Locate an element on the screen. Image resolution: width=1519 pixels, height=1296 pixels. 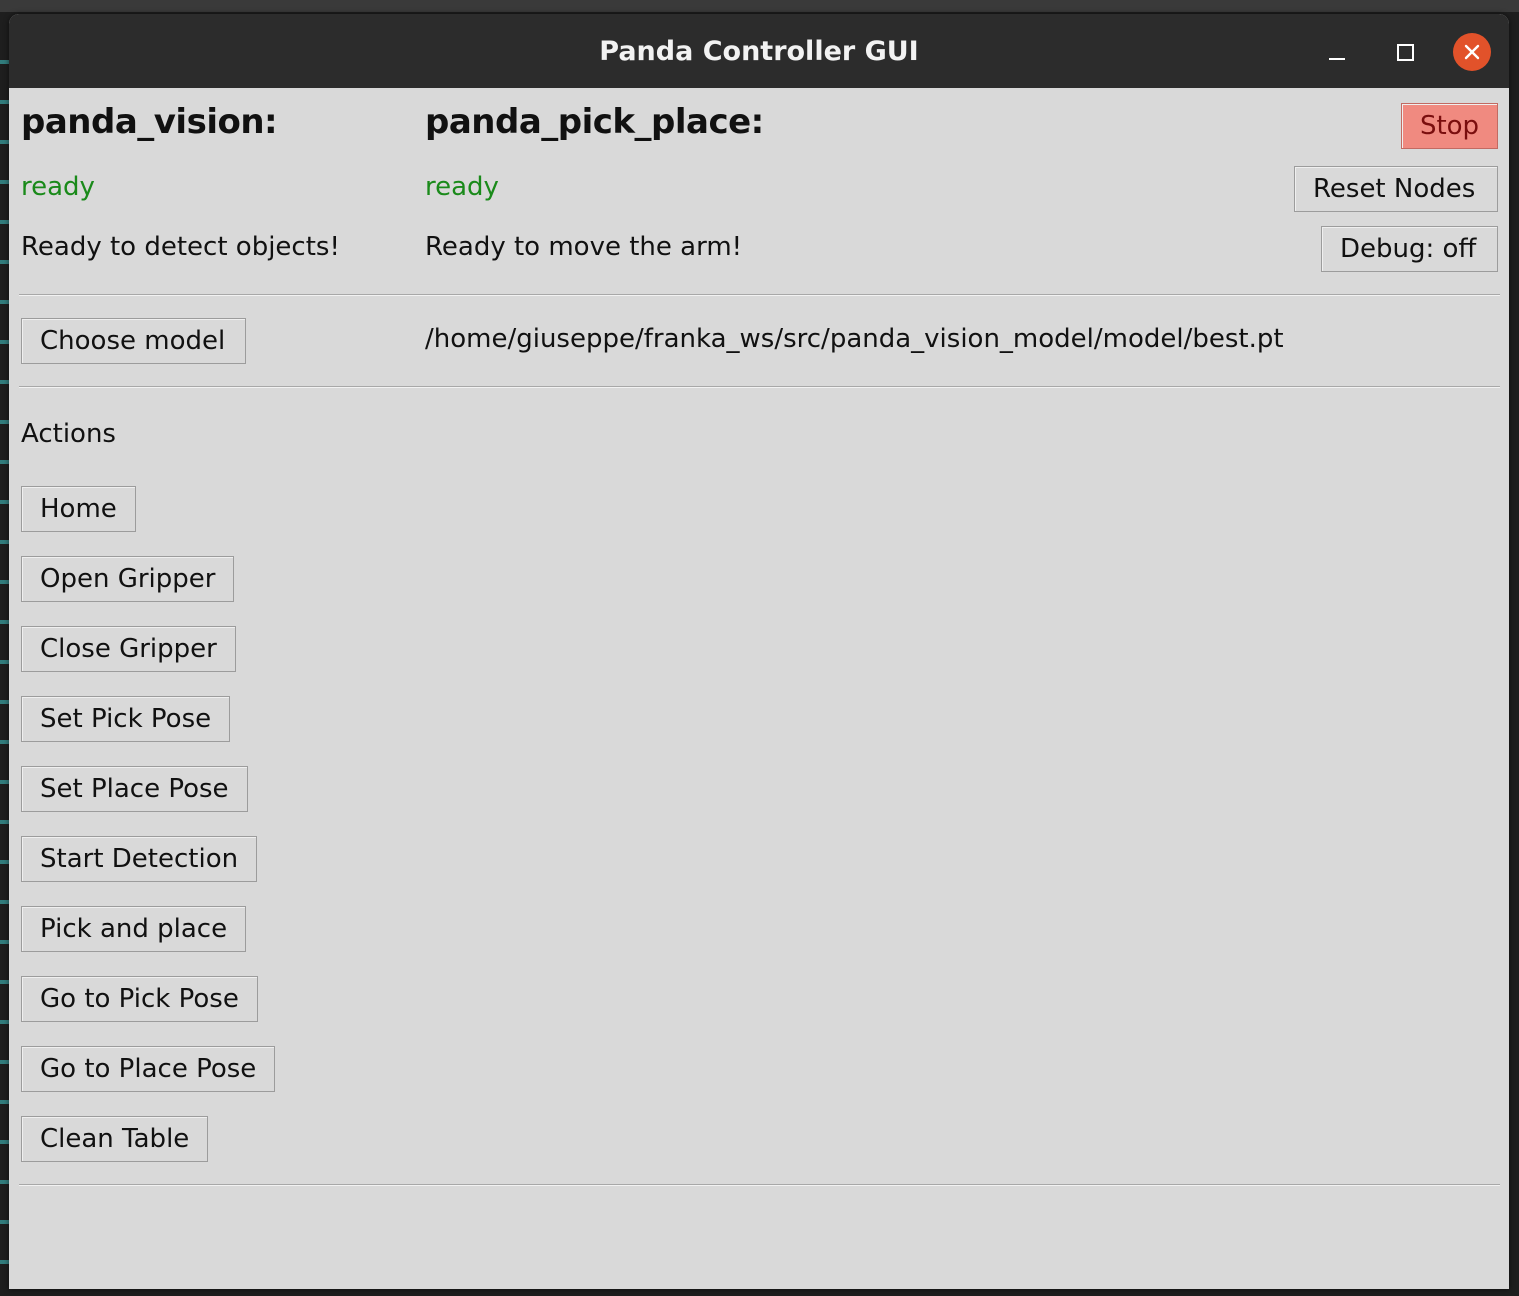
home-button: Home is located at coordinates (78, 509).